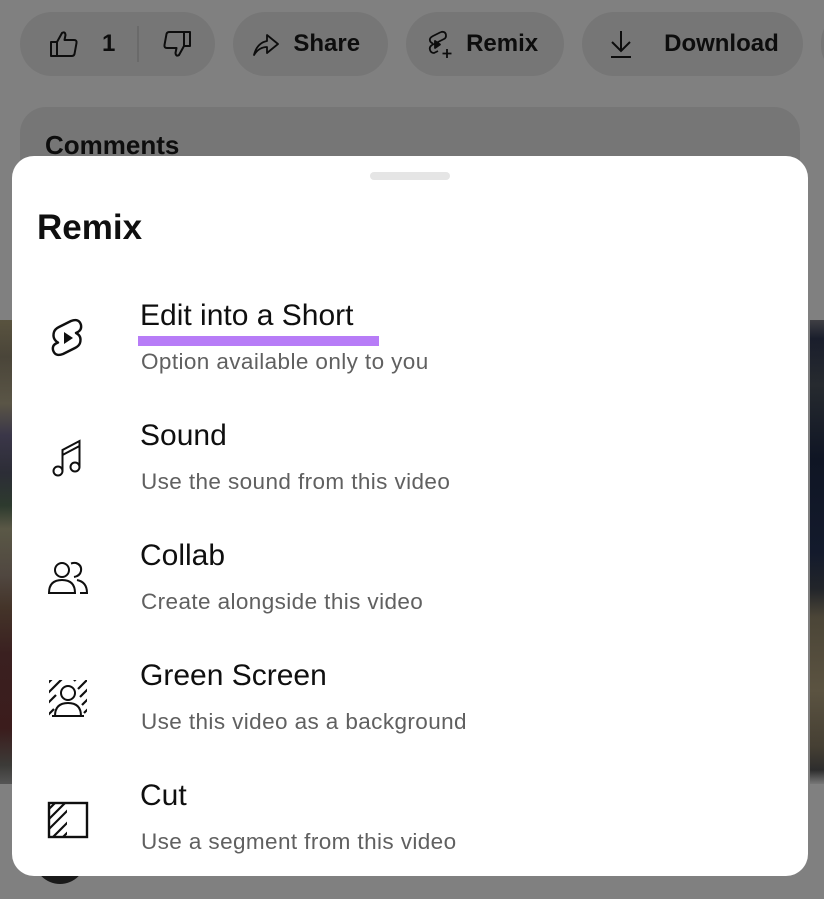  Describe the element at coordinates (68, 338) in the screenshot. I see `shorts-icon` at that location.